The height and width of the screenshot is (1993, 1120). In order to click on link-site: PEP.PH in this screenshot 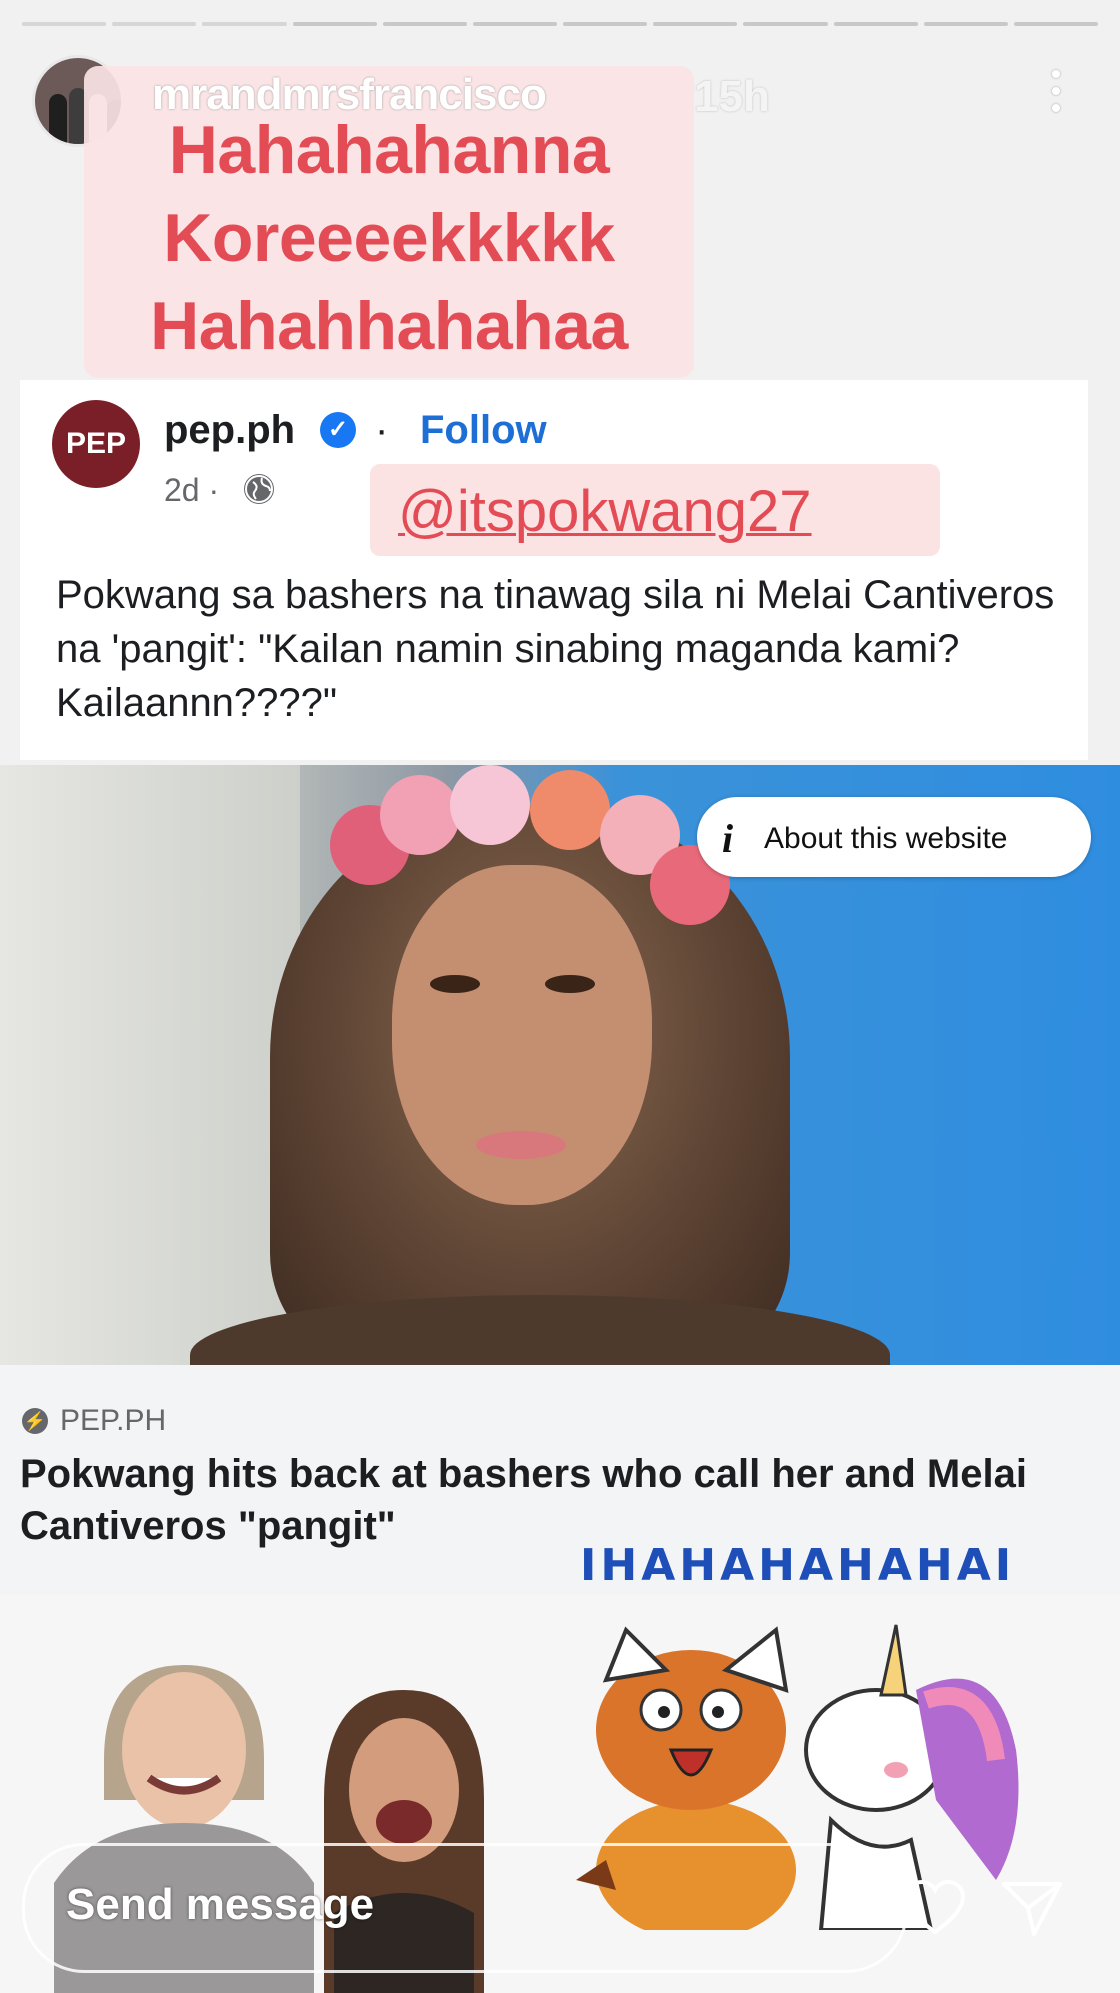, I will do `click(113, 1420)`.